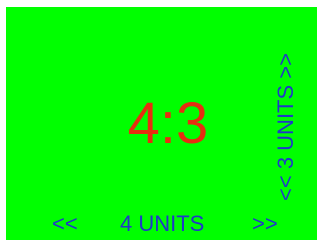 The height and width of the screenshot is (247, 322). What do you see at coordinates (162, 223) in the screenshot?
I see `four-units-label: 4 UNITS` at bounding box center [162, 223].